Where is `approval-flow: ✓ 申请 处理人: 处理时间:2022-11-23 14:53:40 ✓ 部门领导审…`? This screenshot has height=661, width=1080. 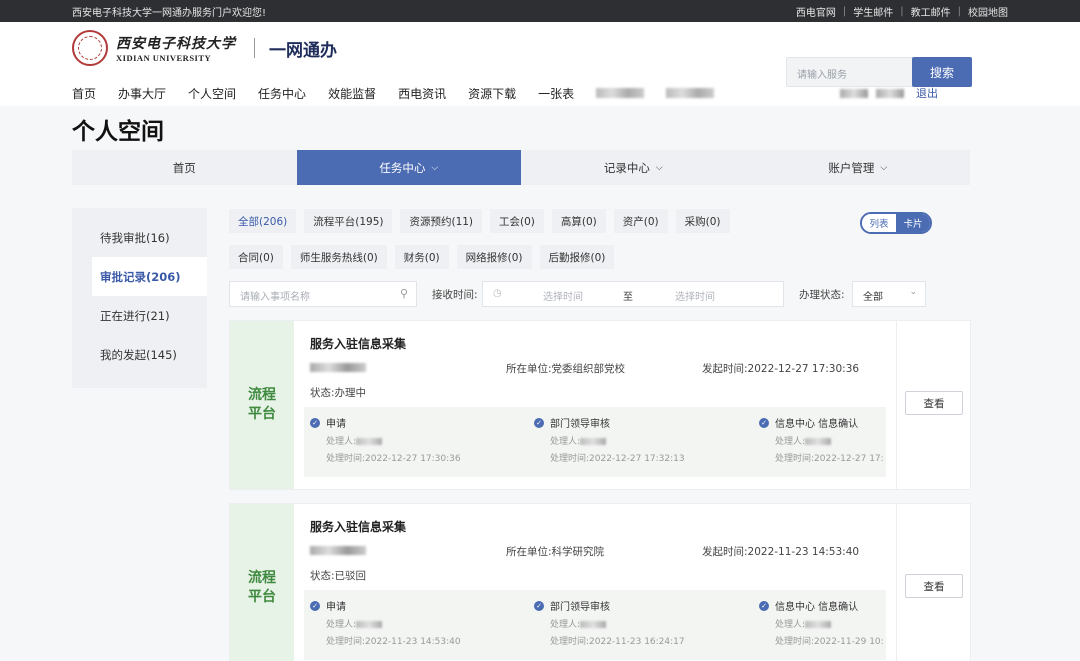 approval-flow: ✓ 申请 处理人: 处理时间:2022-11-23 14:53:40 ✓ 部门领导审… is located at coordinates (595, 625).